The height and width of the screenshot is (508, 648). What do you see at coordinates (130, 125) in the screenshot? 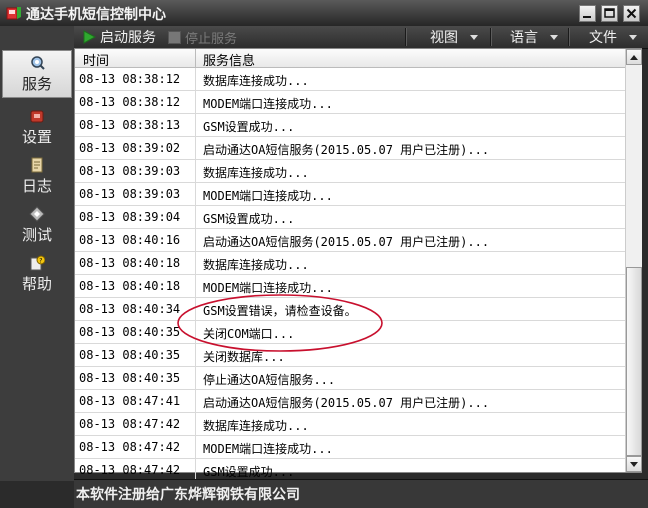
I see `log-time: 08-13 08:38:13` at bounding box center [130, 125].